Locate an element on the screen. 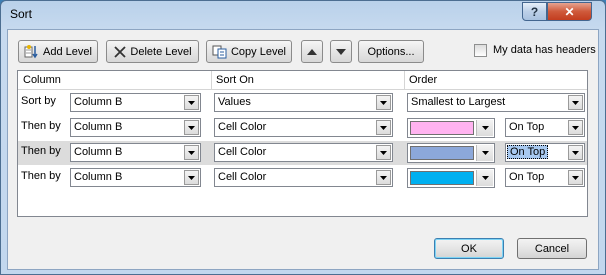 The width and height of the screenshot is (606, 275). title-bar: Sort ? ✕ is located at coordinates (303, 15).